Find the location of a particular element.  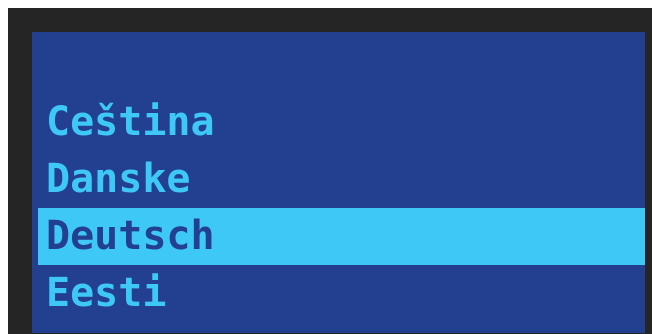

language-label: Deutsch is located at coordinates (130, 236).